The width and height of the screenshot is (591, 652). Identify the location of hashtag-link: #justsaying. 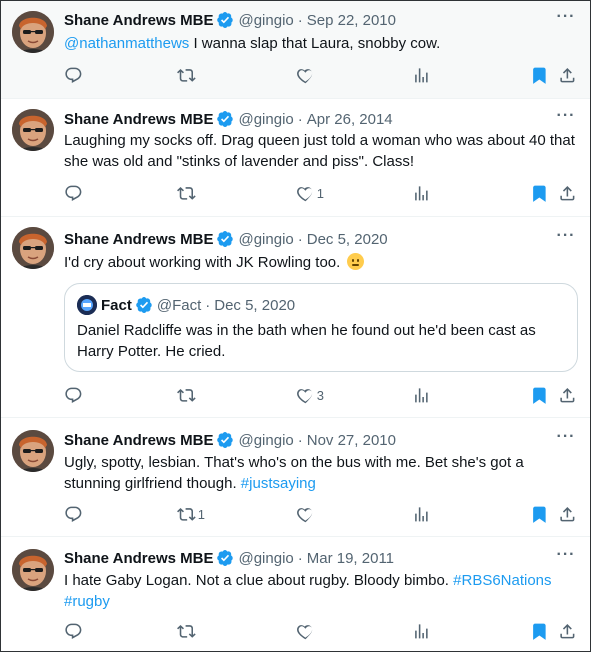
(278, 483).